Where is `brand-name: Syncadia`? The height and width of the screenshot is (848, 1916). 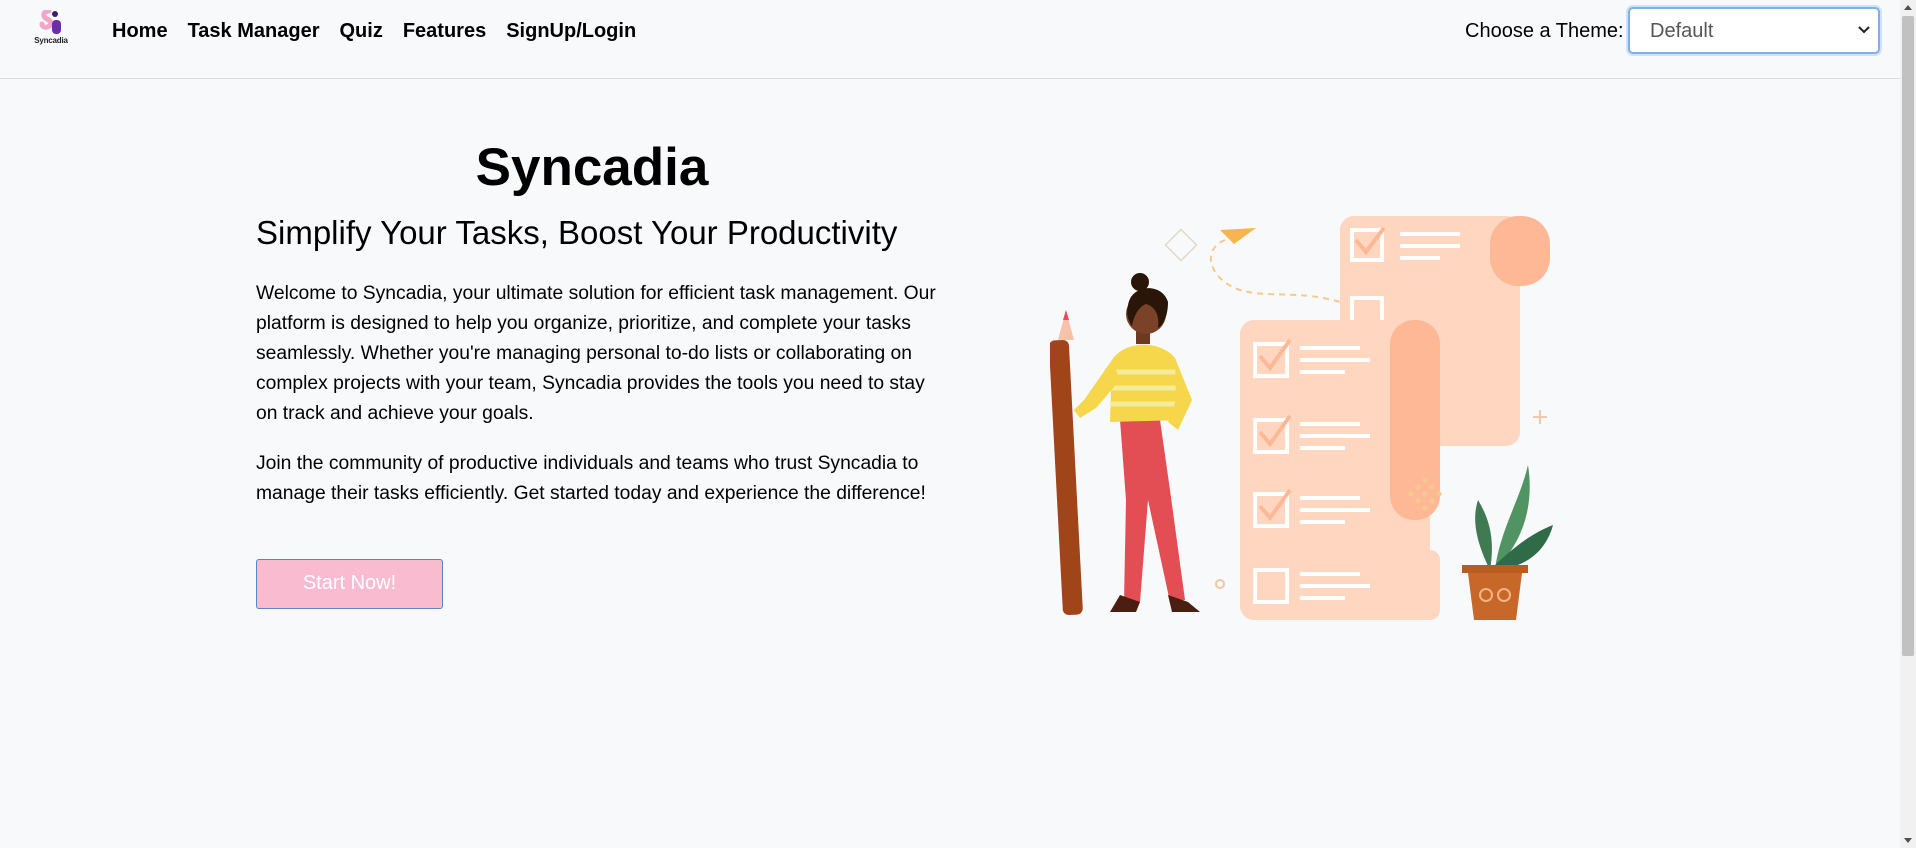 brand-name: Syncadia is located at coordinates (51, 40).